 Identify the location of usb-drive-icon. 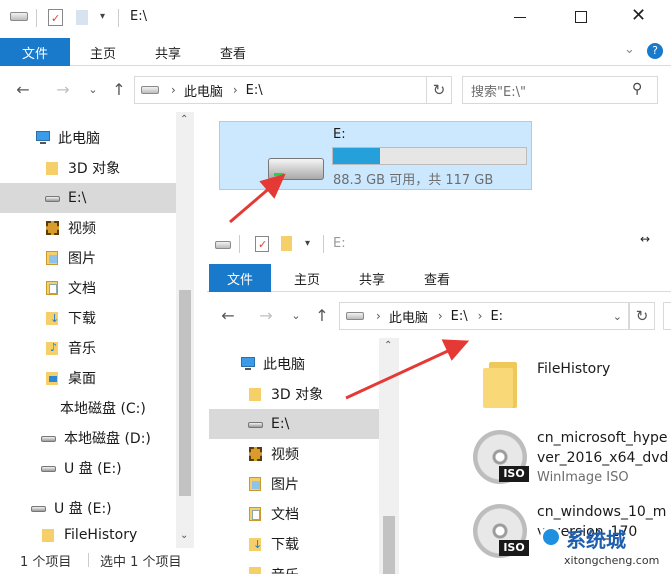
(39, 508).